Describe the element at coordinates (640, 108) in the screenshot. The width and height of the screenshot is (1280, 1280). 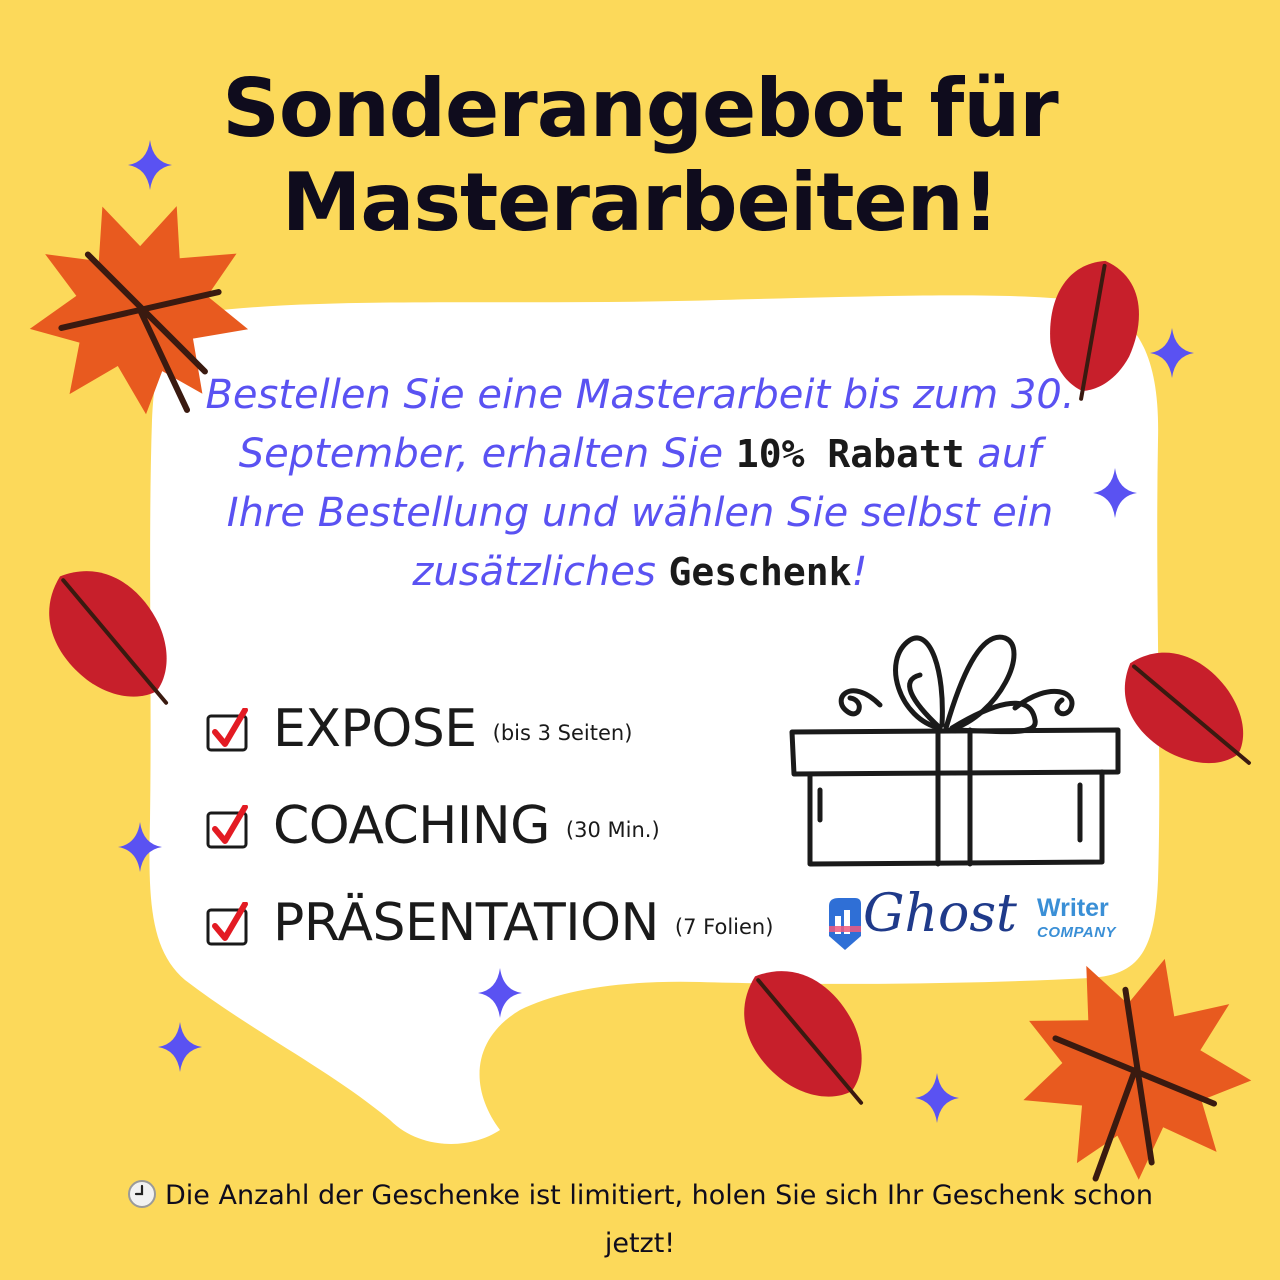
I see `title-line-1: Sonderangebot für` at that location.